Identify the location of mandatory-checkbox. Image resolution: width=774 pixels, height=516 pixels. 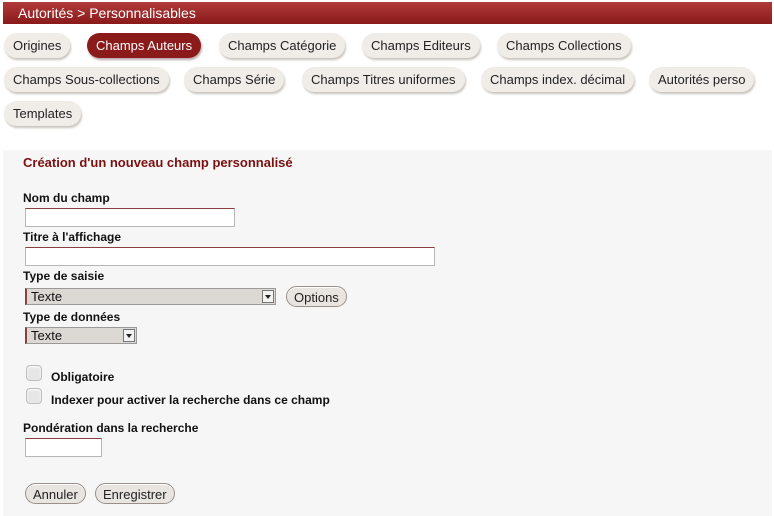
(34, 373).